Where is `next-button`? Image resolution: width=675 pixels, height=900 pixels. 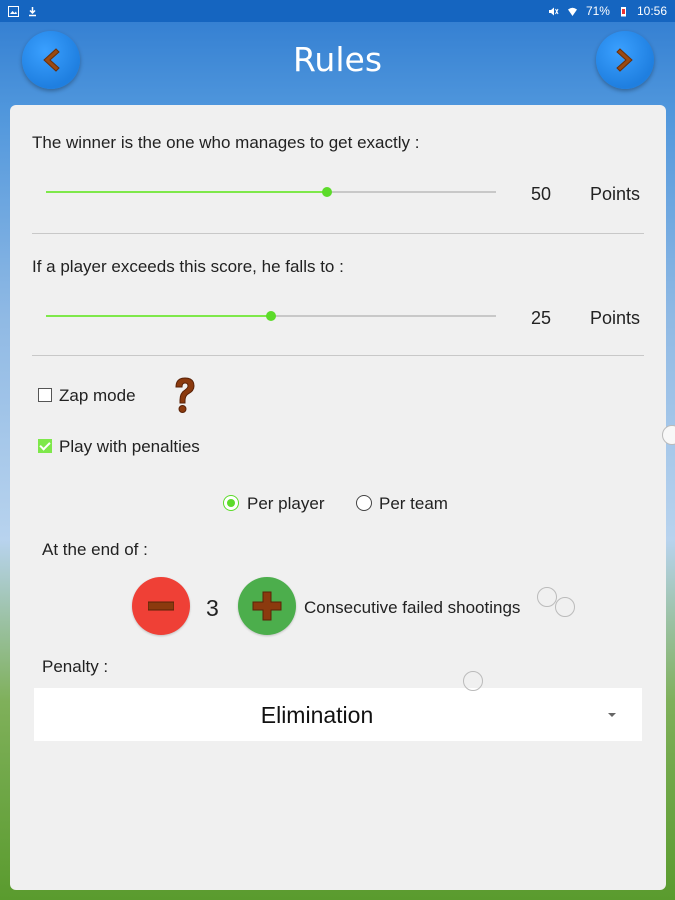
next-button is located at coordinates (625, 60).